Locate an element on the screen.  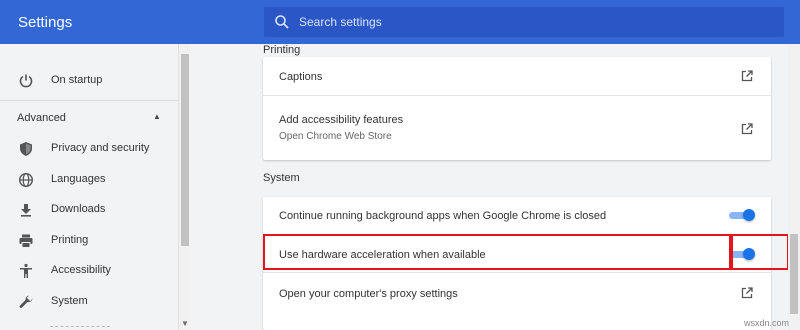
sidebar-item-languages: Languages is located at coordinates (89, 180).